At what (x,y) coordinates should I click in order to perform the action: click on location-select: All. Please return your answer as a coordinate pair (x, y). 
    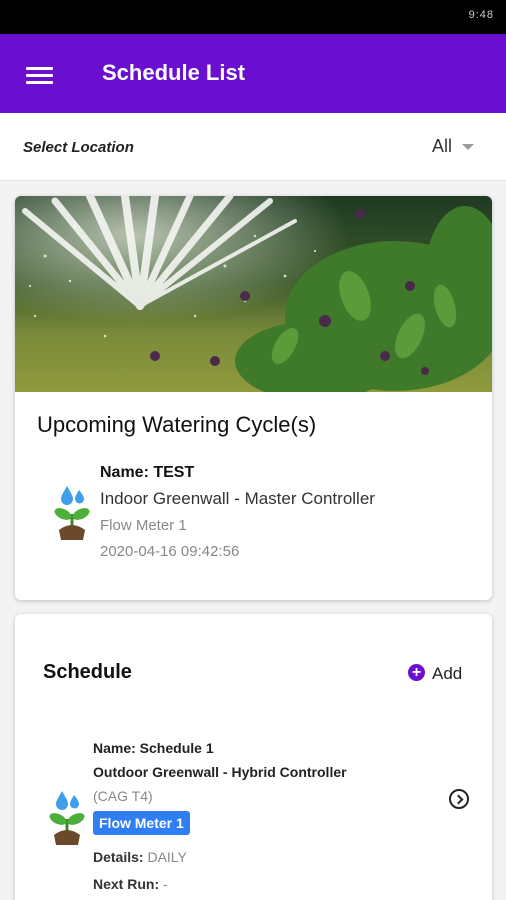
    Looking at the image, I should click on (453, 146).